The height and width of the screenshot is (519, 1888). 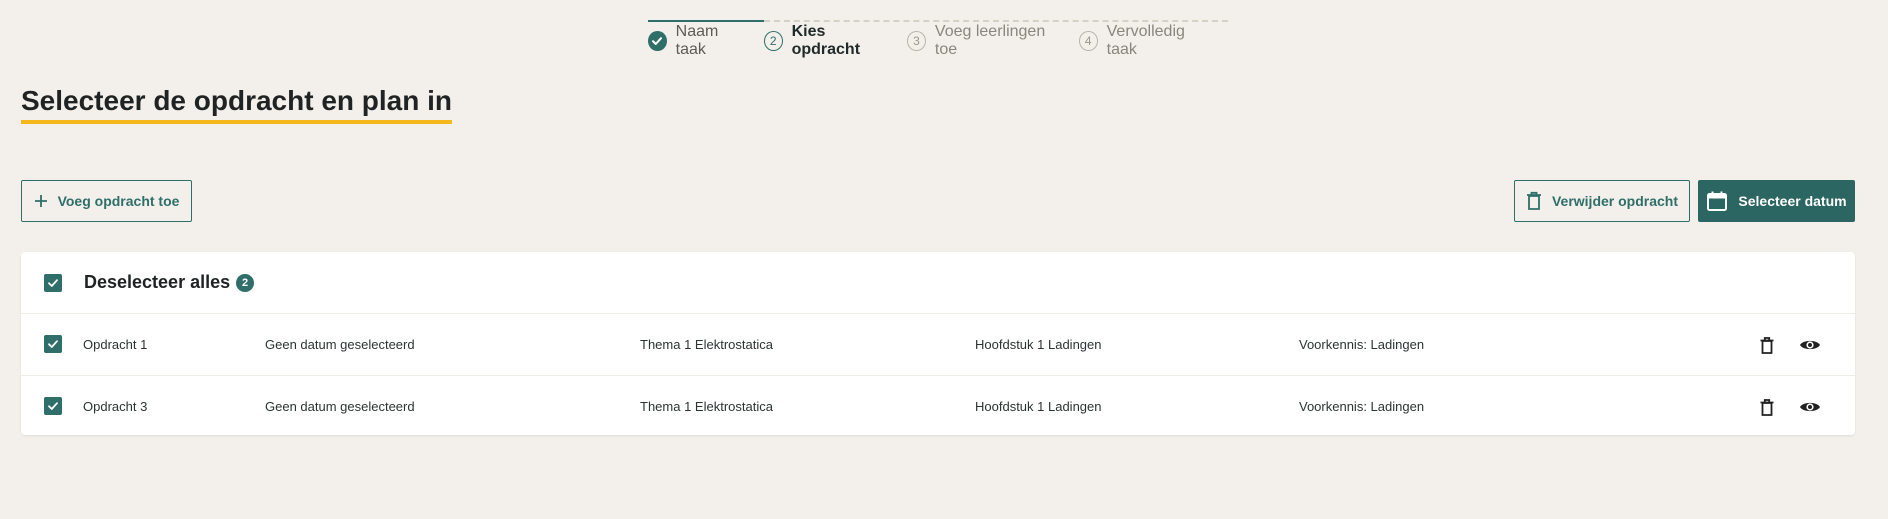 What do you see at coordinates (706, 21) in the screenshot?
I see `stepper-progress-line` at bounding box center [706, 21].